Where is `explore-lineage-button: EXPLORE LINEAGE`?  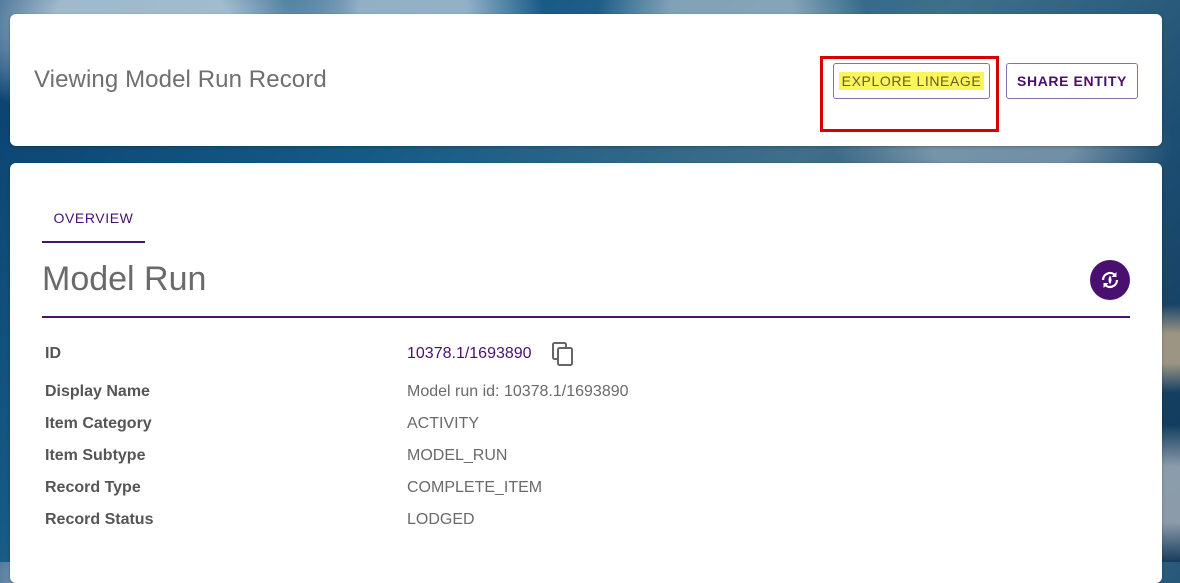 explore-lineage-button: EXPLORE LINEAGE is located at coordinates (911, 81).